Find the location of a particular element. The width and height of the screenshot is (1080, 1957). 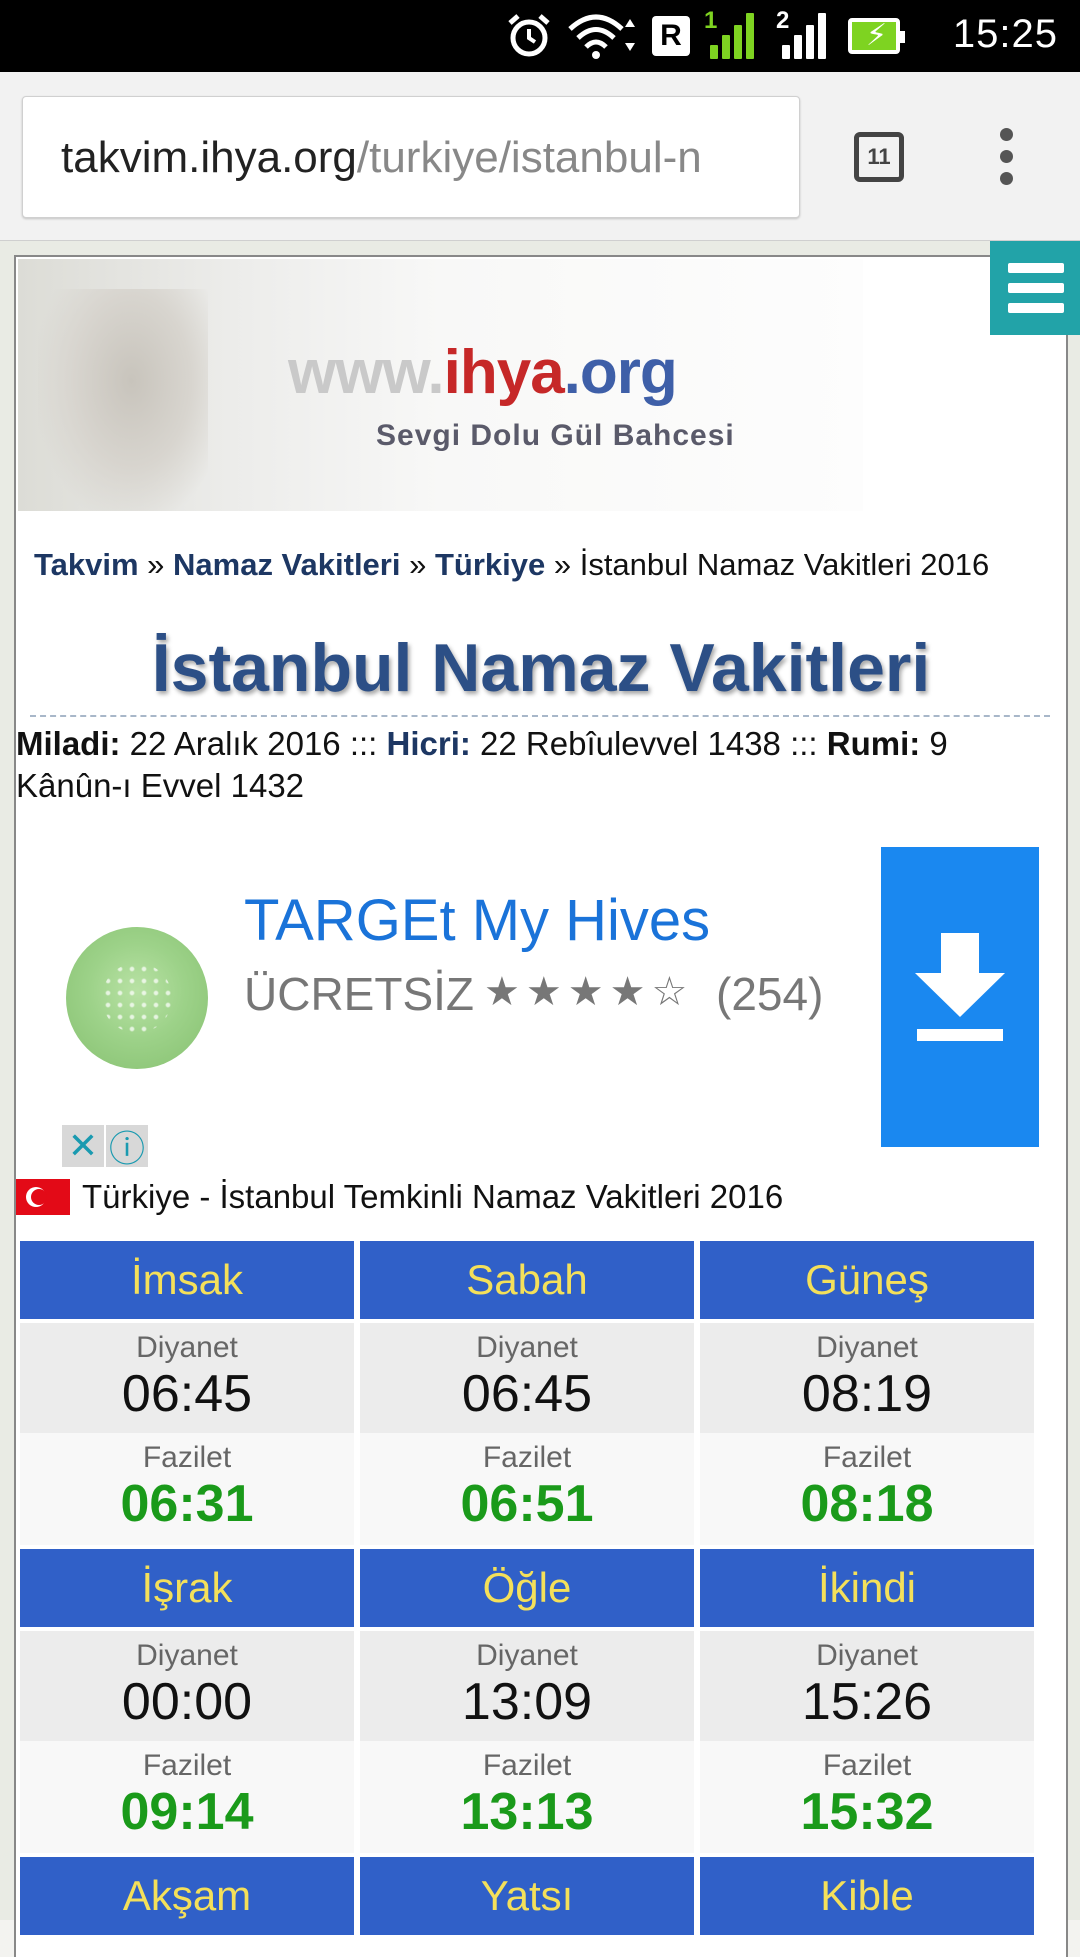

site-slogan: Sevgi Dolu Gül Bahcesi is located at coordinates (555, 435).